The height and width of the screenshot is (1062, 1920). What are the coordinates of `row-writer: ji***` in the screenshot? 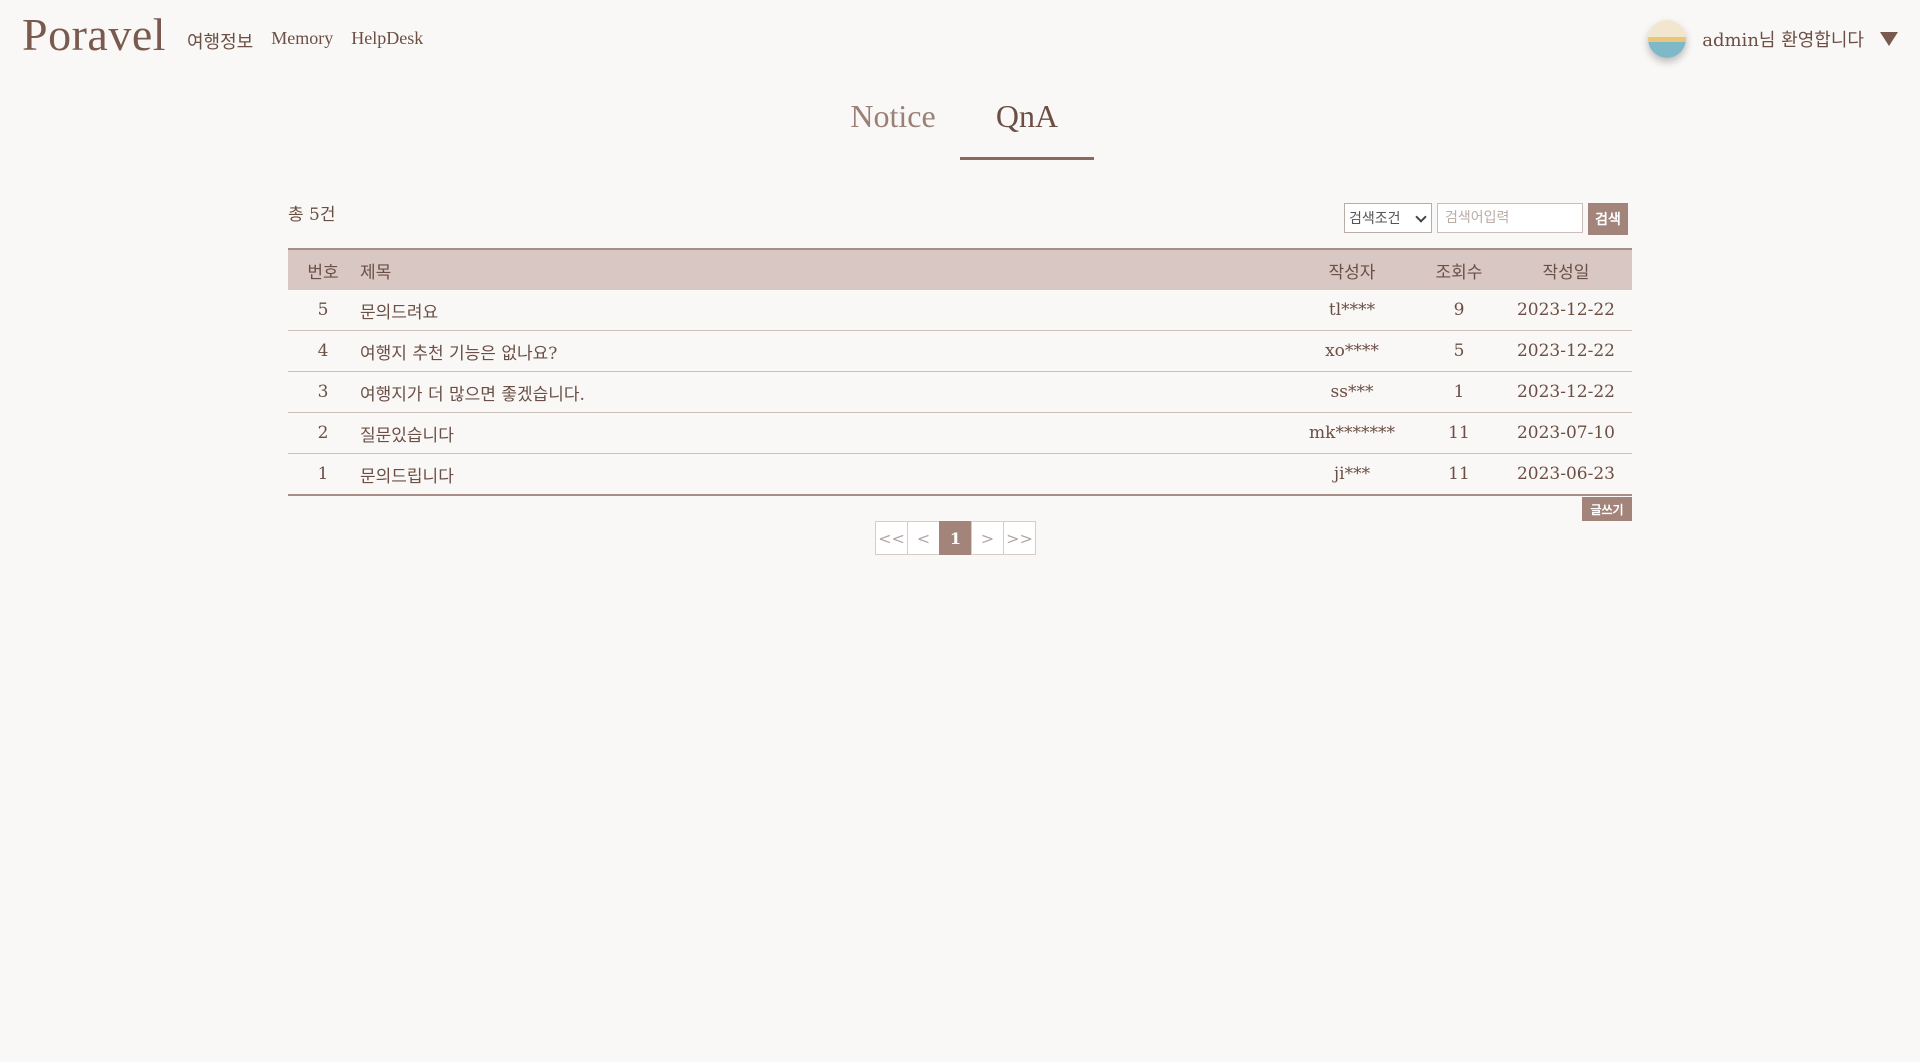 It's located at (1352, 474).